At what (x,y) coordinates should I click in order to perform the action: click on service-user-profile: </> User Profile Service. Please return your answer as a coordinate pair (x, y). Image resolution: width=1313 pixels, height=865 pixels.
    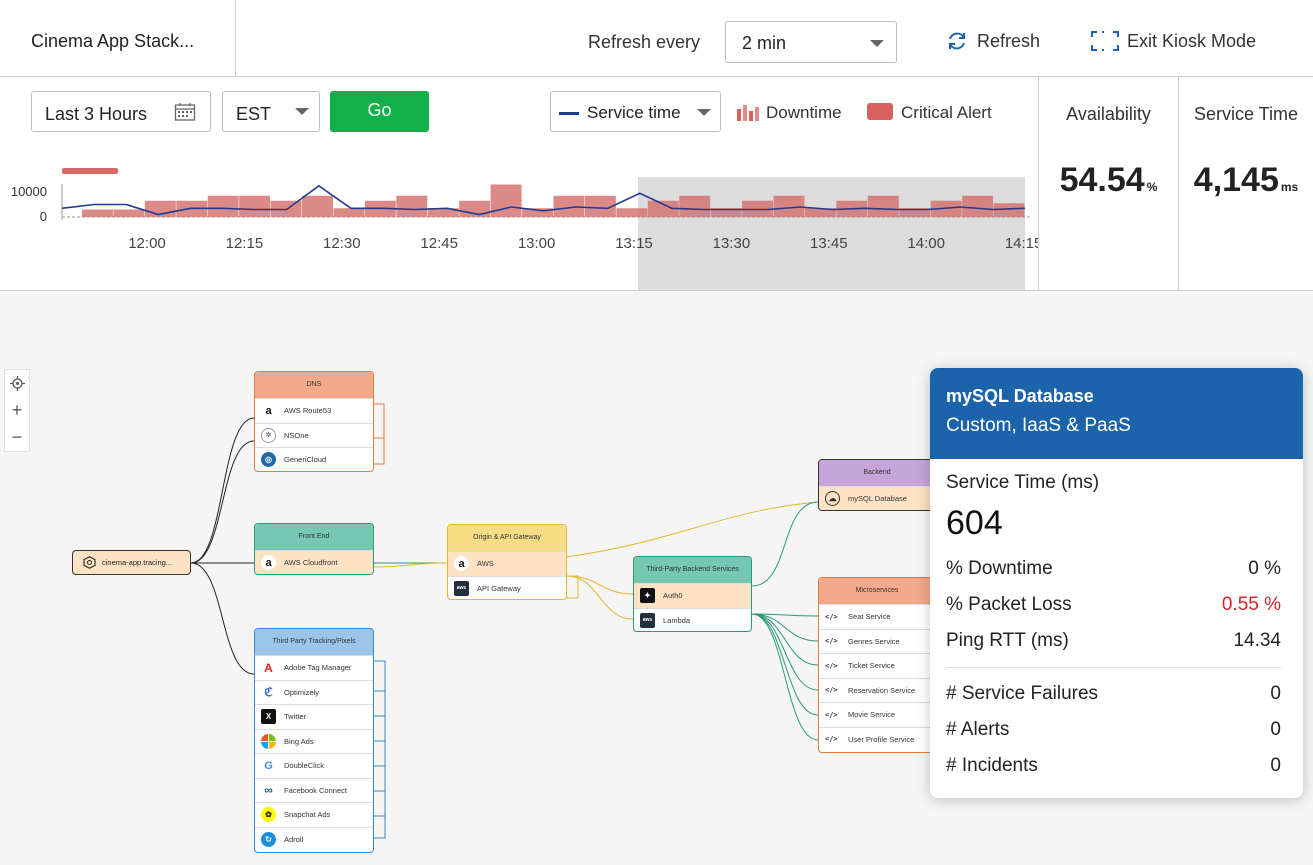
    Looking at the image, I should click on (877, 739).